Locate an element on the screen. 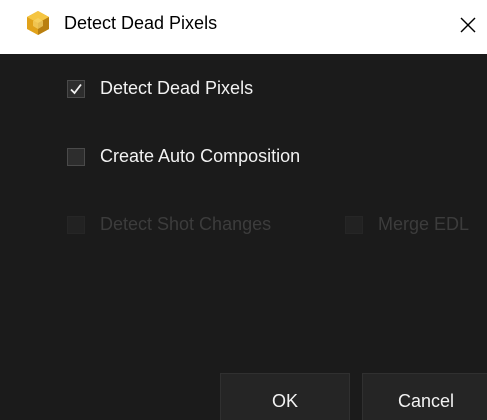 This screenshot has width=487, height=420. create-auto-composition-option: Create Auto Composition is located at coordinates (183, 156).